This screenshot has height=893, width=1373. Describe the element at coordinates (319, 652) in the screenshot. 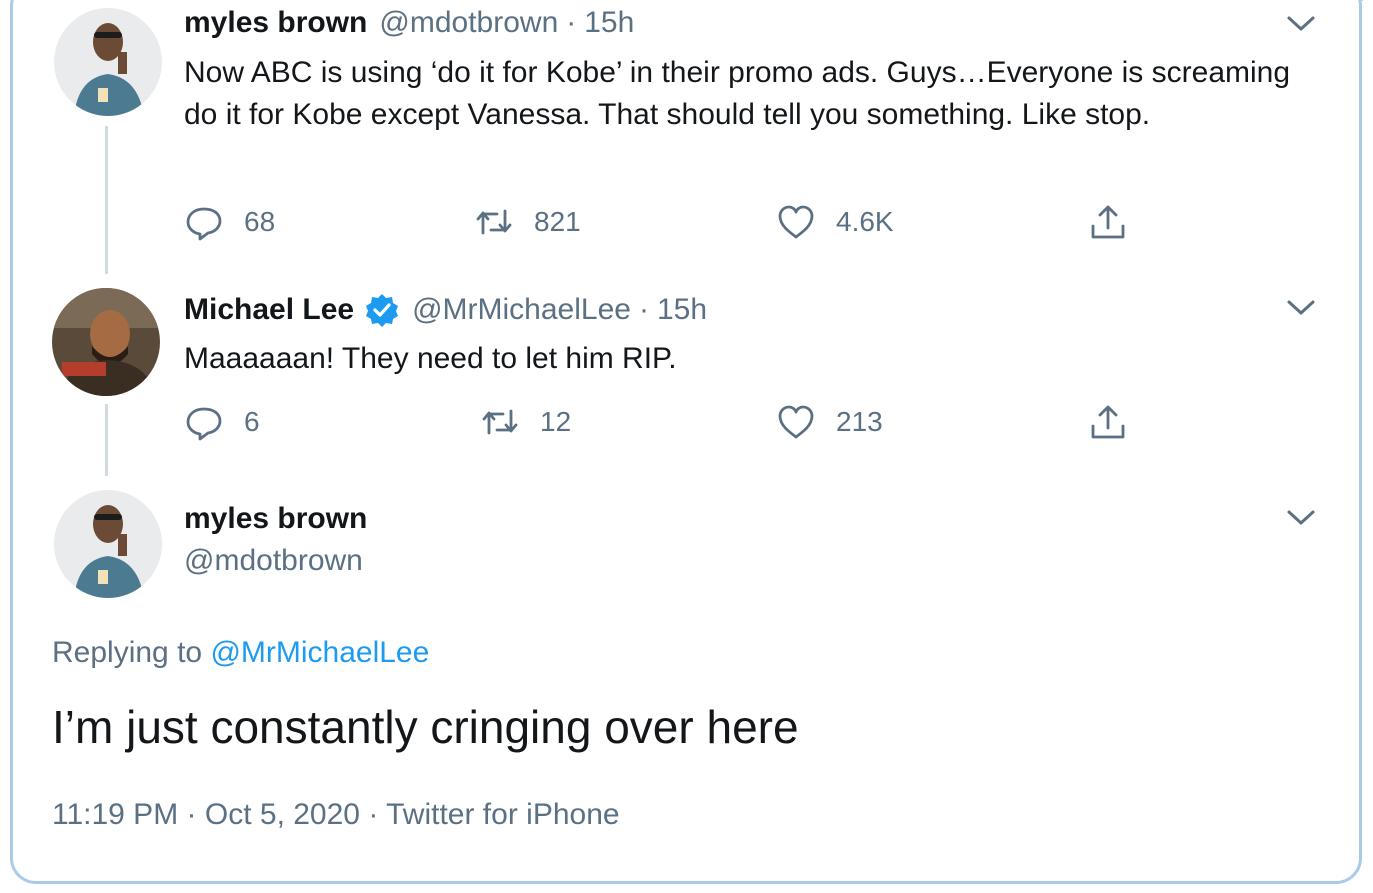

I see `replying-to-handle-link: @MrMichaelLee` at that location.